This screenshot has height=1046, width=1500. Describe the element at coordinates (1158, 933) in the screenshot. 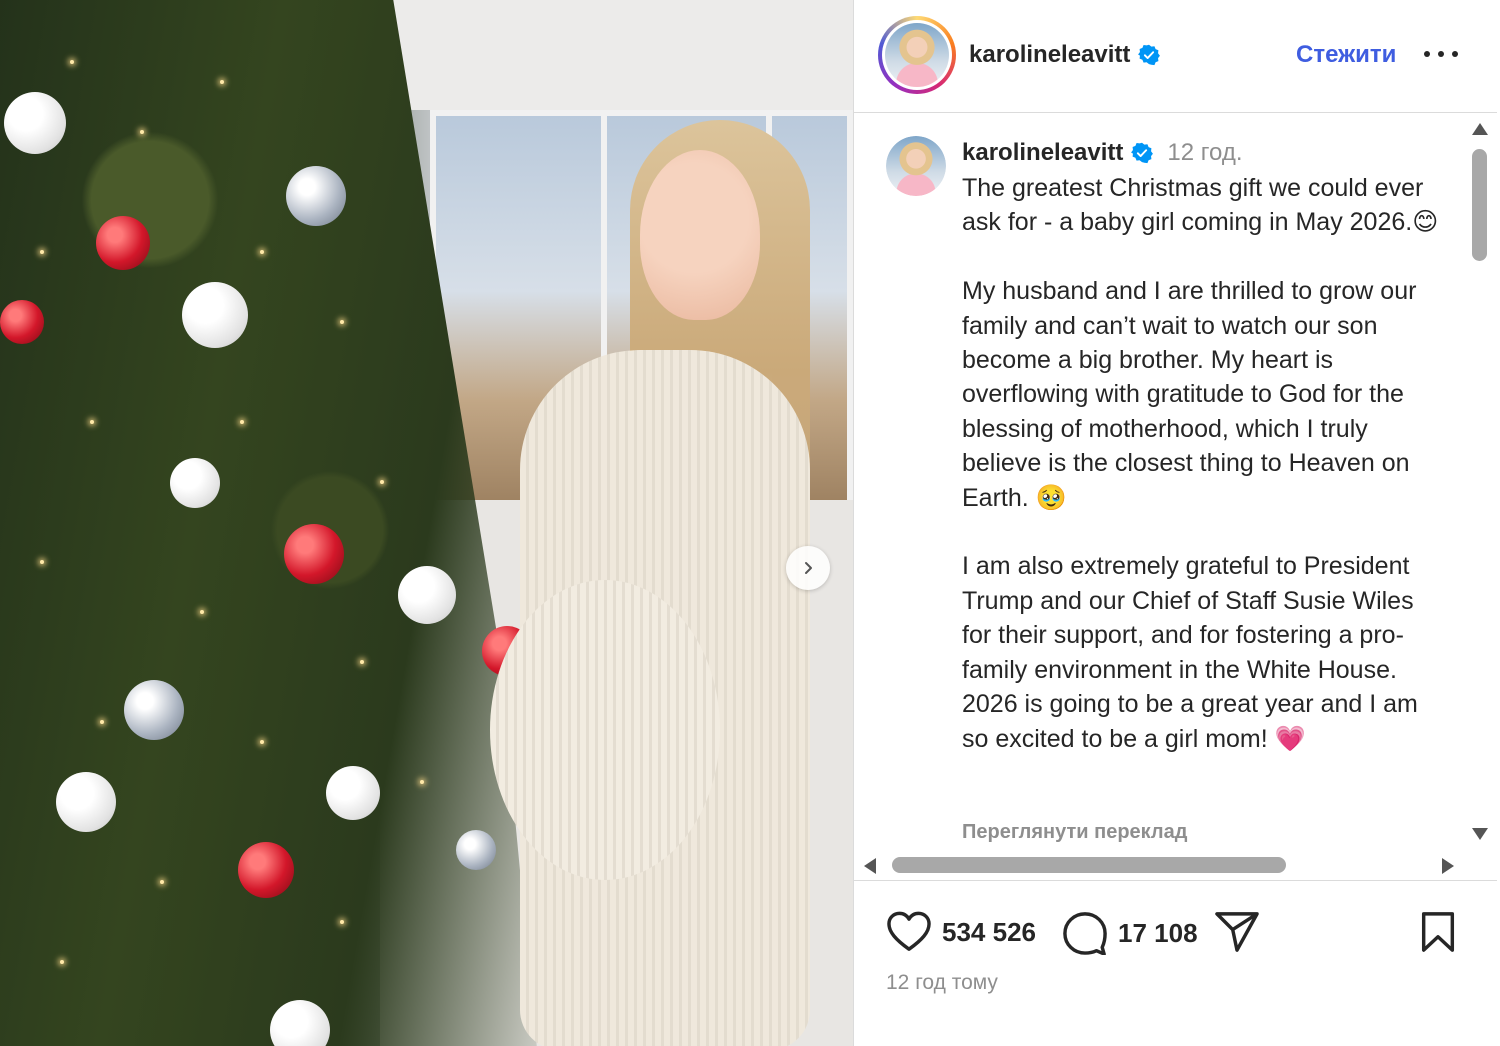

I see `comment-count: 17 108` at that location.